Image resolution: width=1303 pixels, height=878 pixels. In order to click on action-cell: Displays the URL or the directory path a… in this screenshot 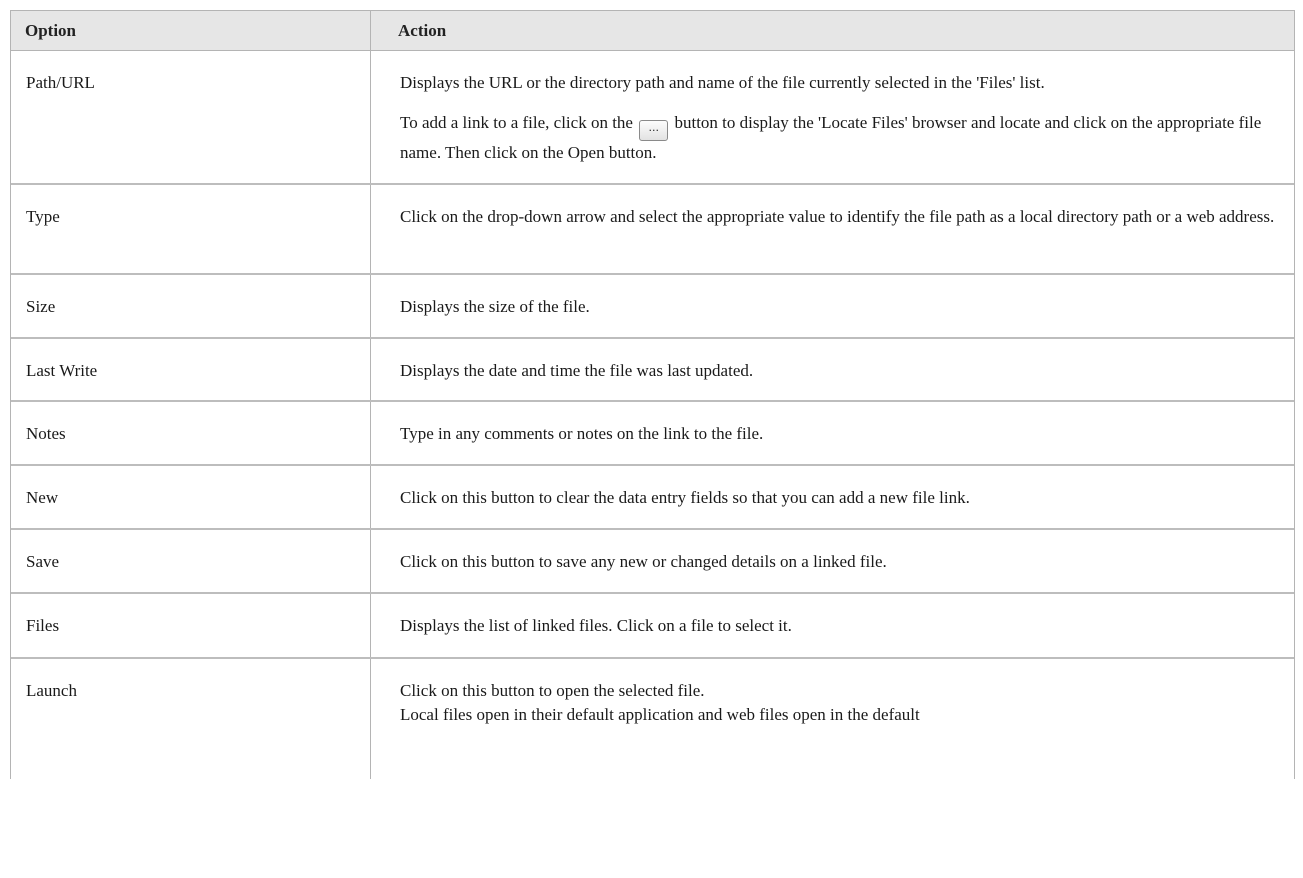, I will do `click(832, 117)`.